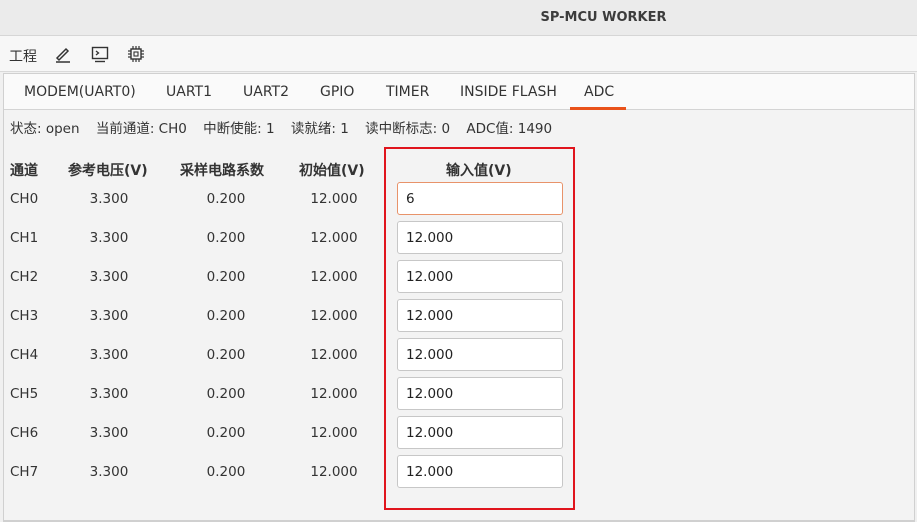 The height and width of the screenshot is (522, 917). Describe the element at coordinates (509, 129) in the screenshot. I see `status-adc-value: ADC值: 1490` at that location.